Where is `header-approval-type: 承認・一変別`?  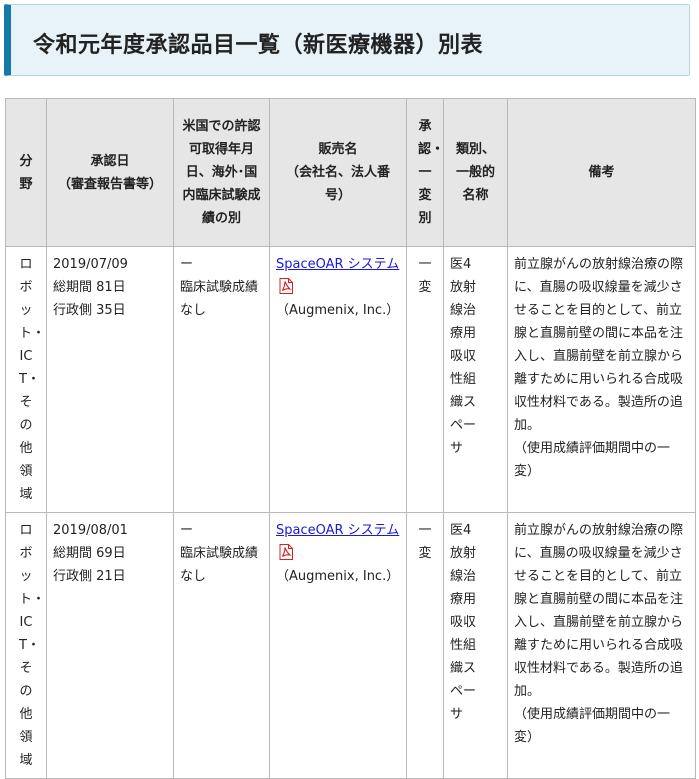 header-approval-type: 承認・一変別 is located at coordinates (425, 172).